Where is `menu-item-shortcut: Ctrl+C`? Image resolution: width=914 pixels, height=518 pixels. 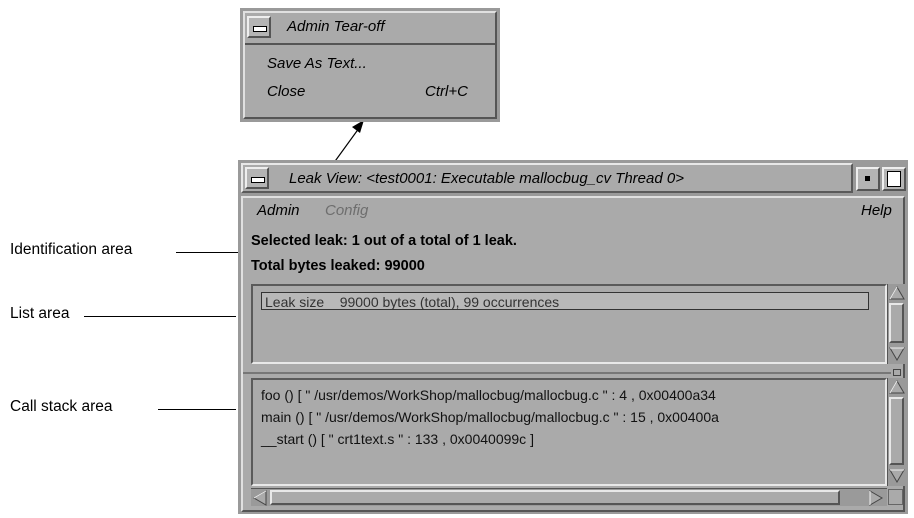
menu-item-shortcut: Ctrl+C is located at coordinates (446, 91).